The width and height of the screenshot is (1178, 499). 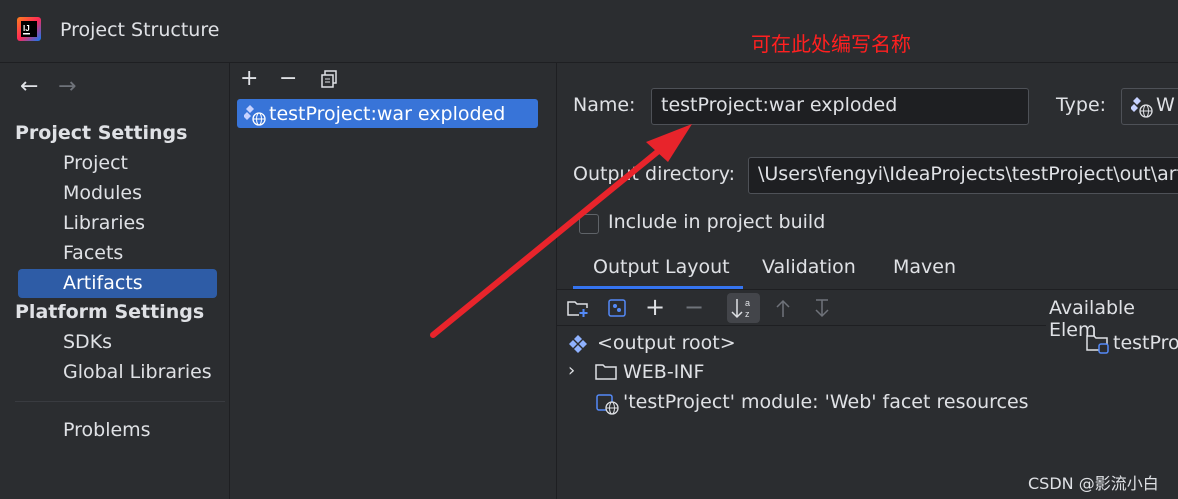 What do you see at coordinates (561, 231) in the screenshot?
I see `annotation-arrow-icon` at bounding box center [561, 231].